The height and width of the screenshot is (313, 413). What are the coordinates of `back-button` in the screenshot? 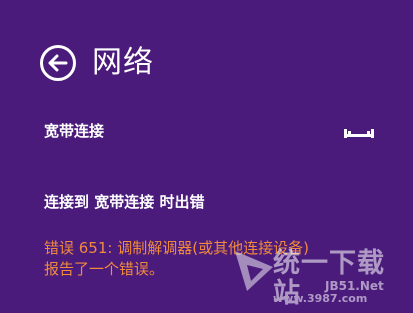 It's located at (58, 63).